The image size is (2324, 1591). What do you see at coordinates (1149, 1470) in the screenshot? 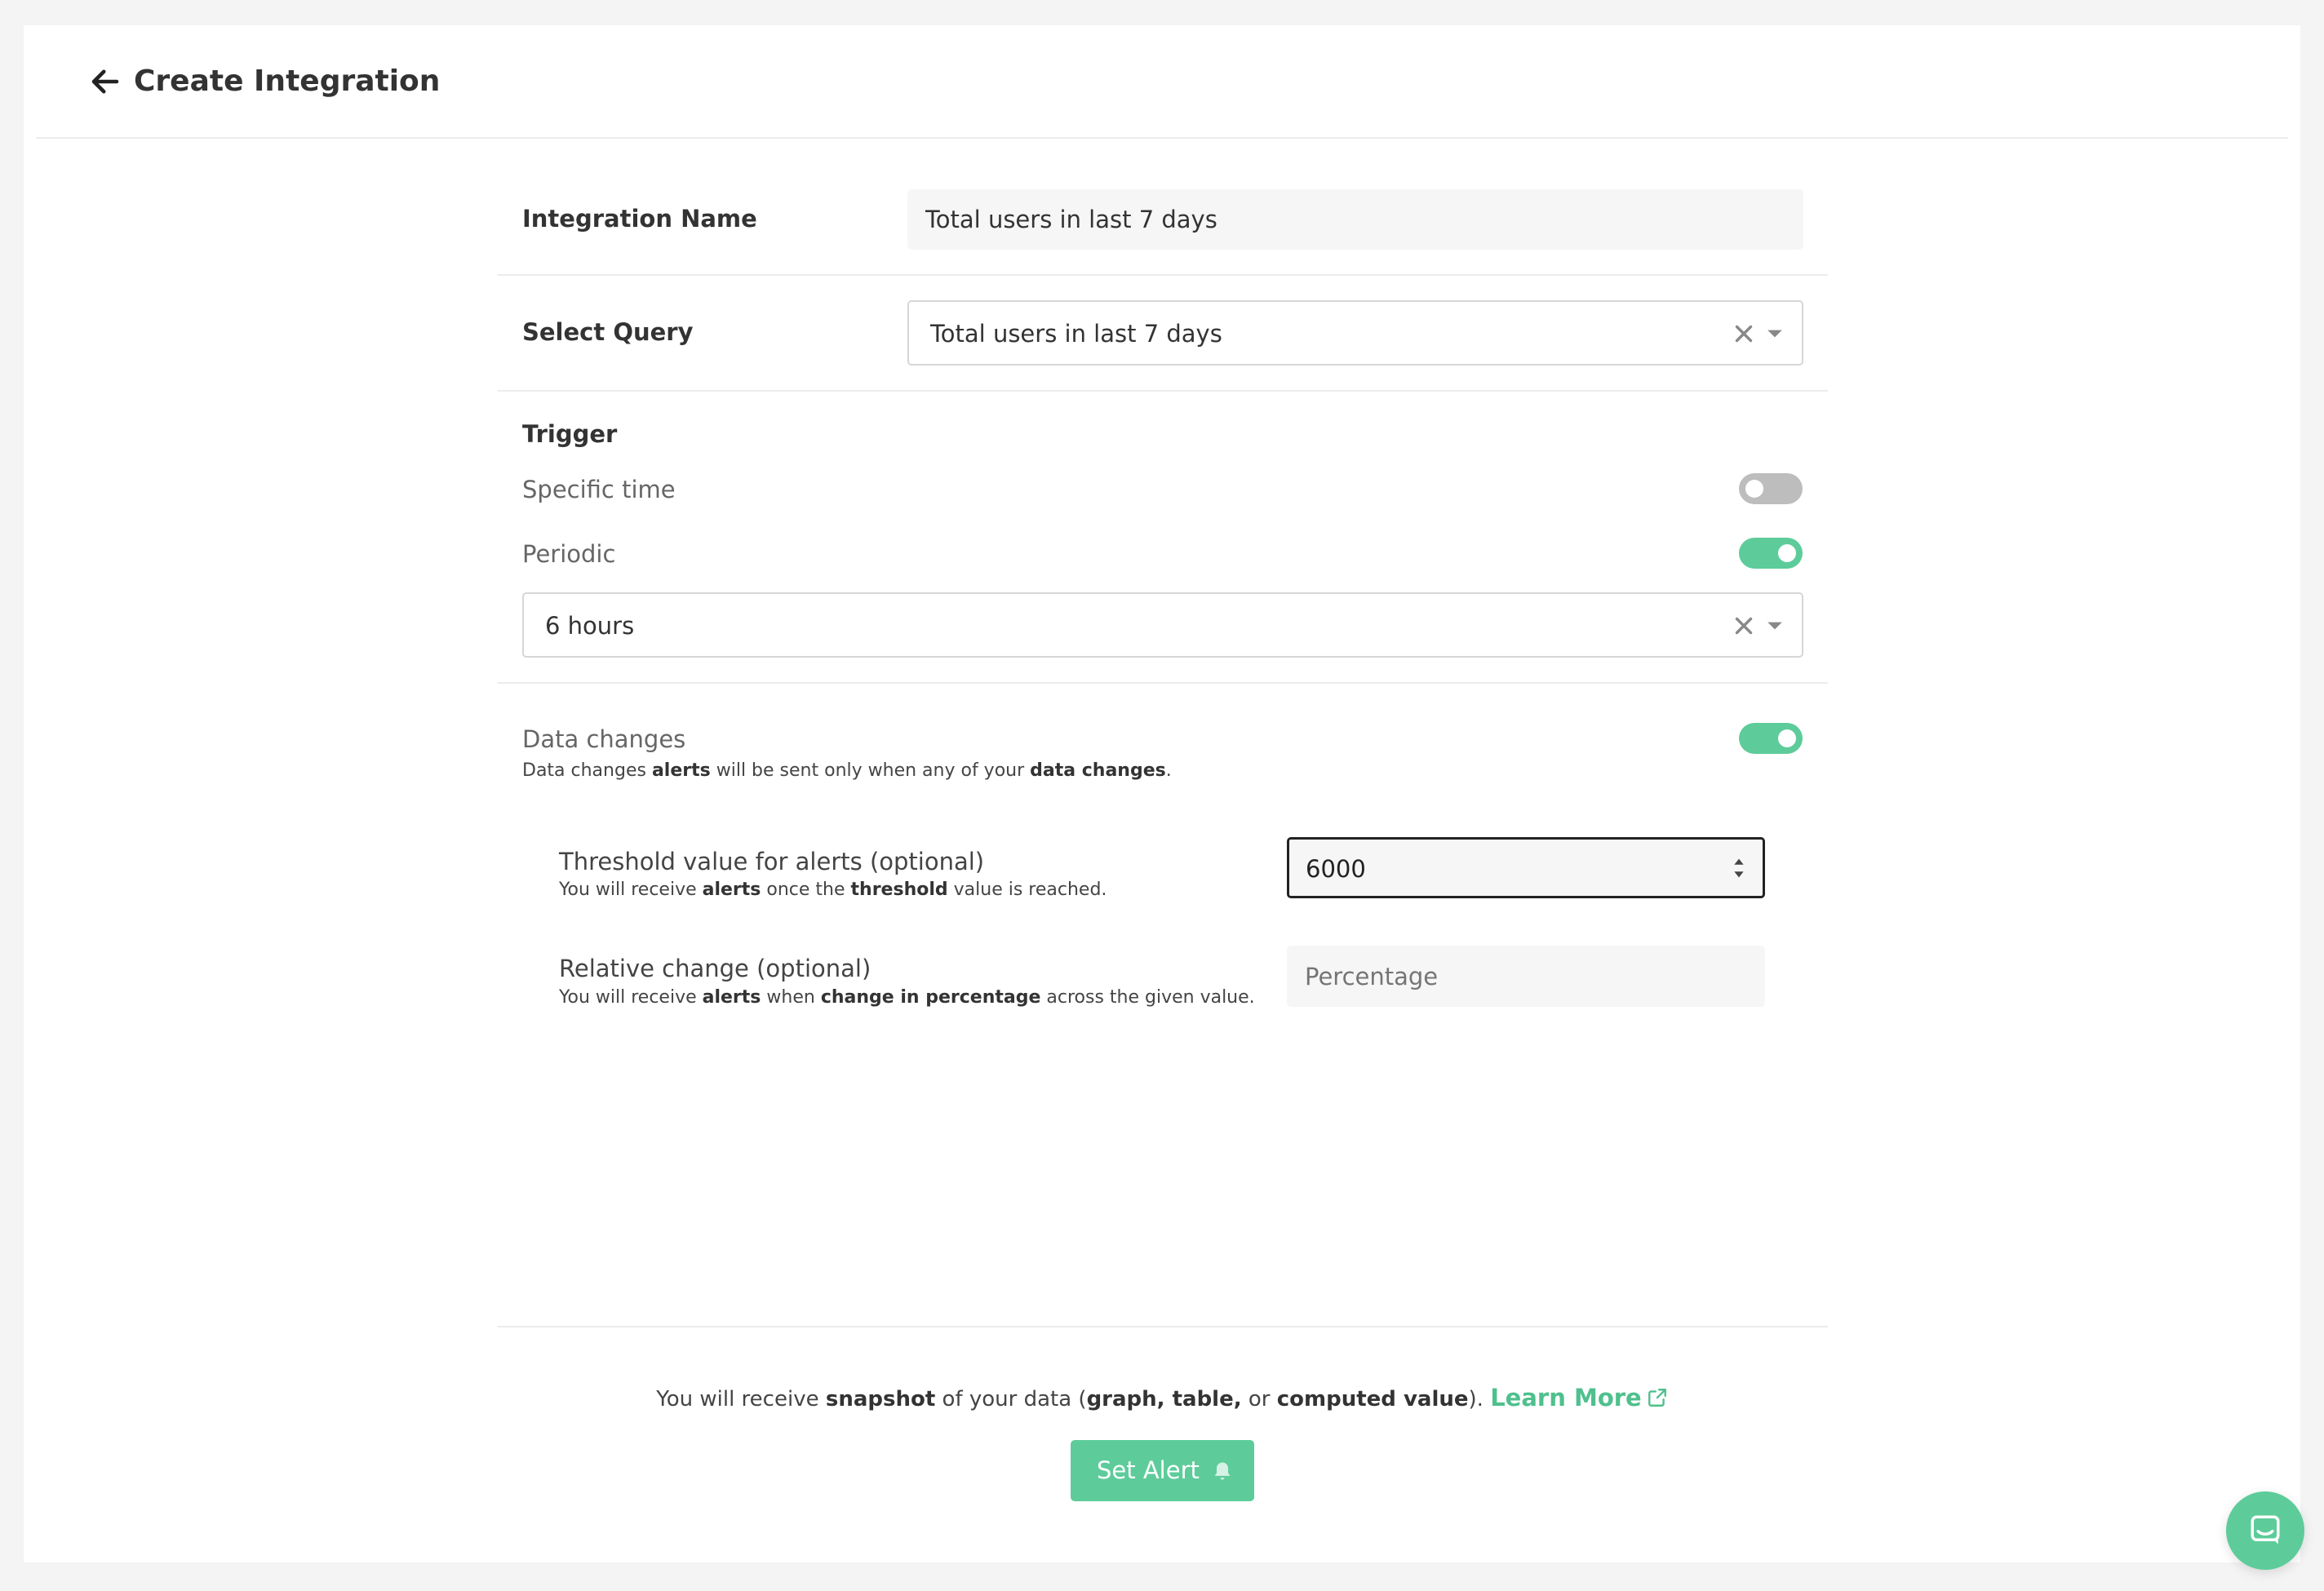
I see `set-alert-label: Set Alert` at bounding box center [1149, 1470].